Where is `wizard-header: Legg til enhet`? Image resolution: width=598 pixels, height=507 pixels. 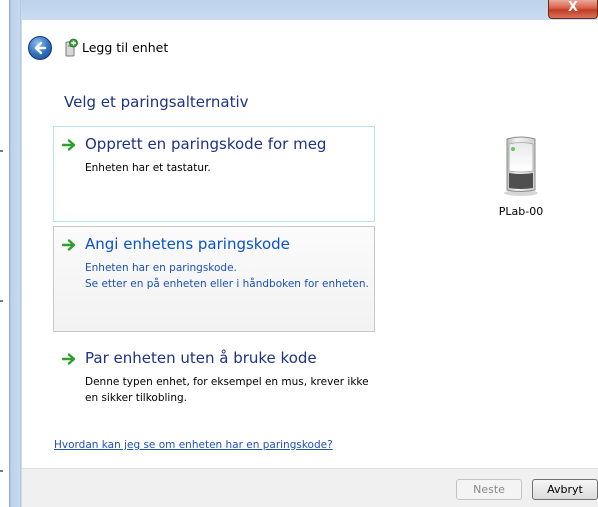
wizard-header: Legg til enhet is located at coordinates (310, 45).